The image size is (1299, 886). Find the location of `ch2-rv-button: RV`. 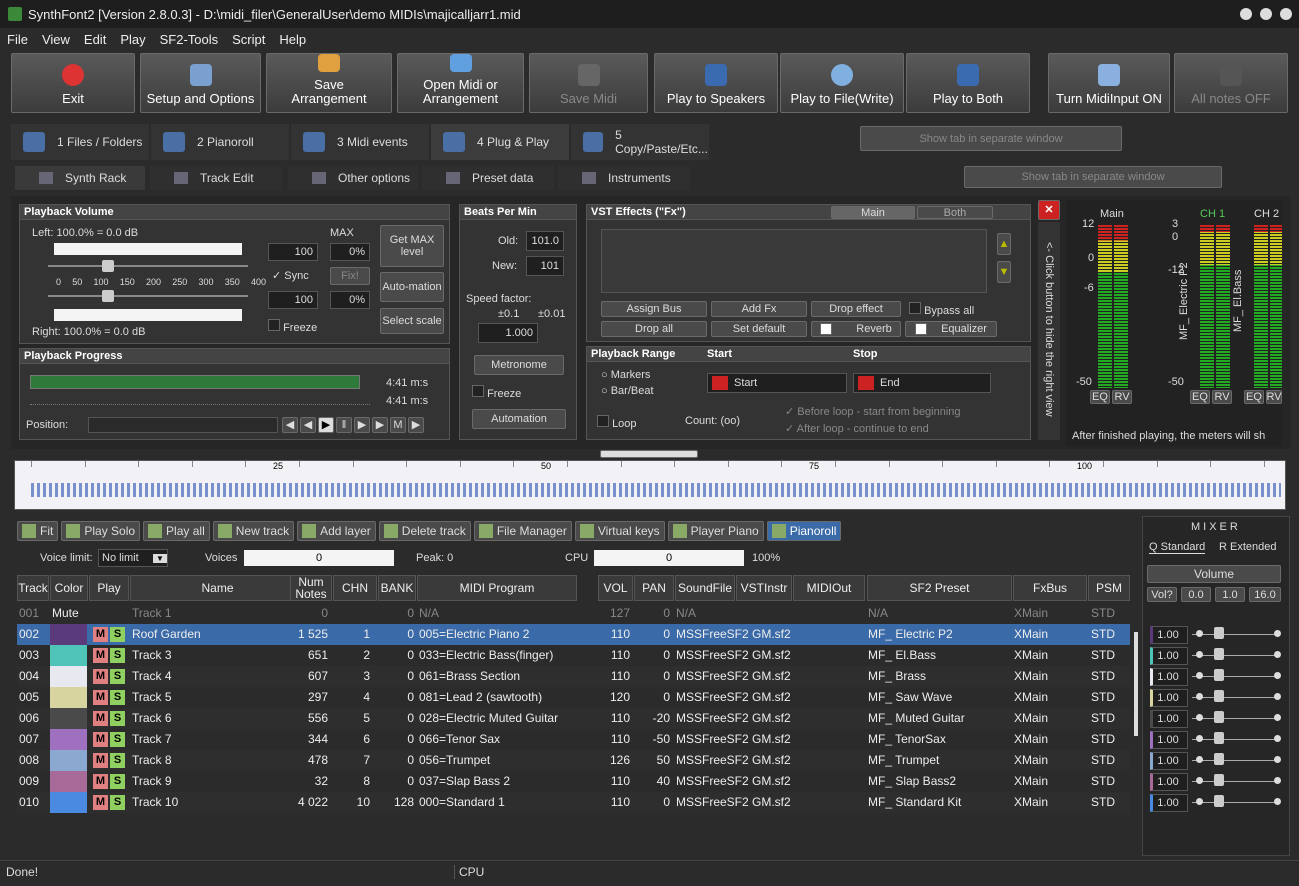

ch2-rv-button: RV is located at coordinates (1274, 397).